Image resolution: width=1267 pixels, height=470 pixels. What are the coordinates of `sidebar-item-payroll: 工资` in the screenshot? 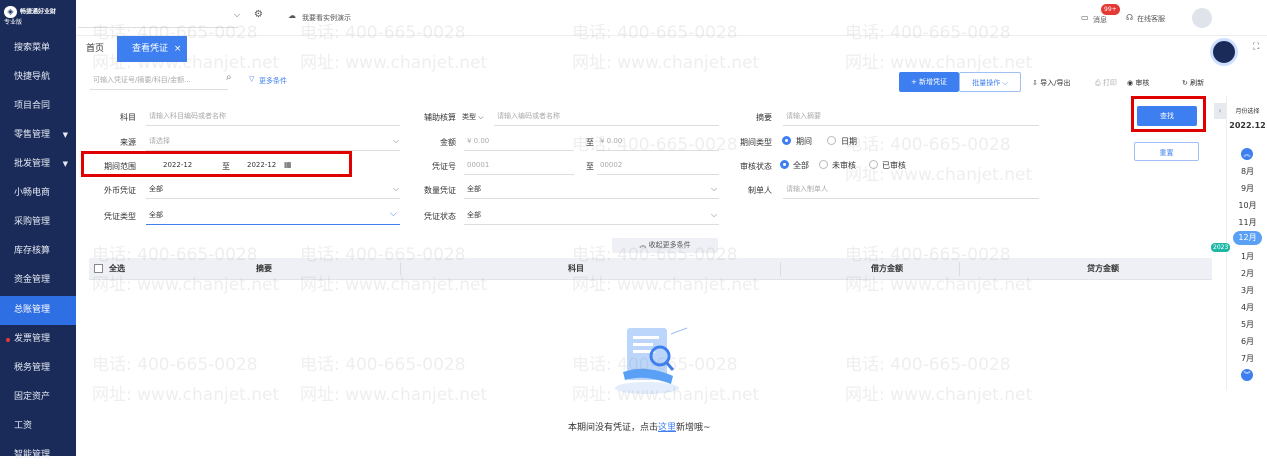 It's located at (38, 426).